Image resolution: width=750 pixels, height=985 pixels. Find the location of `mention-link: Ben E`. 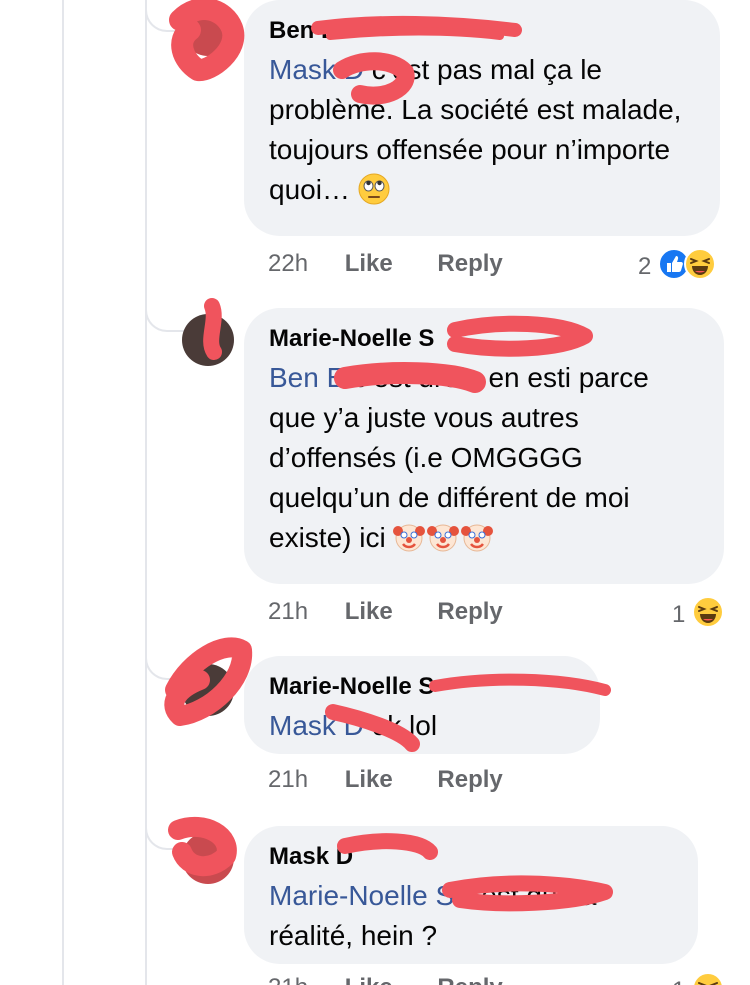

mention-link: Ben E is located at coordinates (307, 377).